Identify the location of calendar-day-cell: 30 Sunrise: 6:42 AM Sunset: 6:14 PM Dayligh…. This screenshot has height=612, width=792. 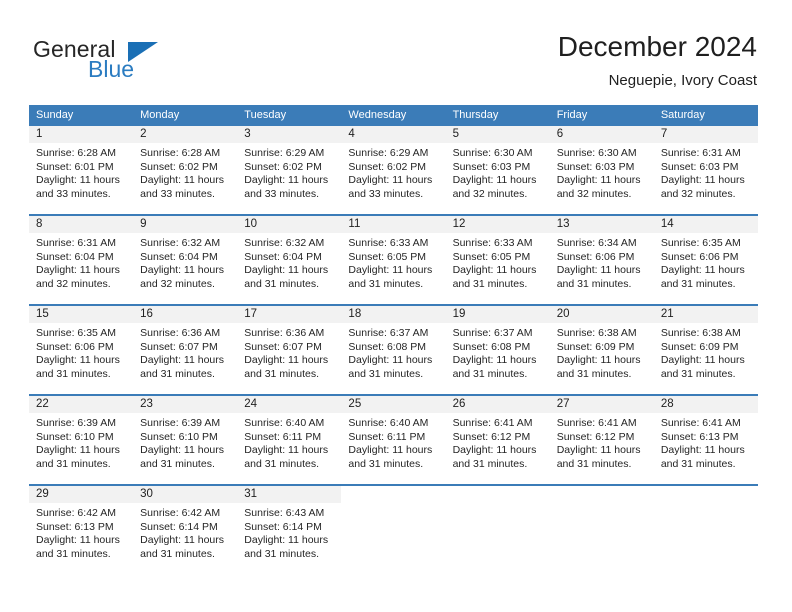
(185, 529).